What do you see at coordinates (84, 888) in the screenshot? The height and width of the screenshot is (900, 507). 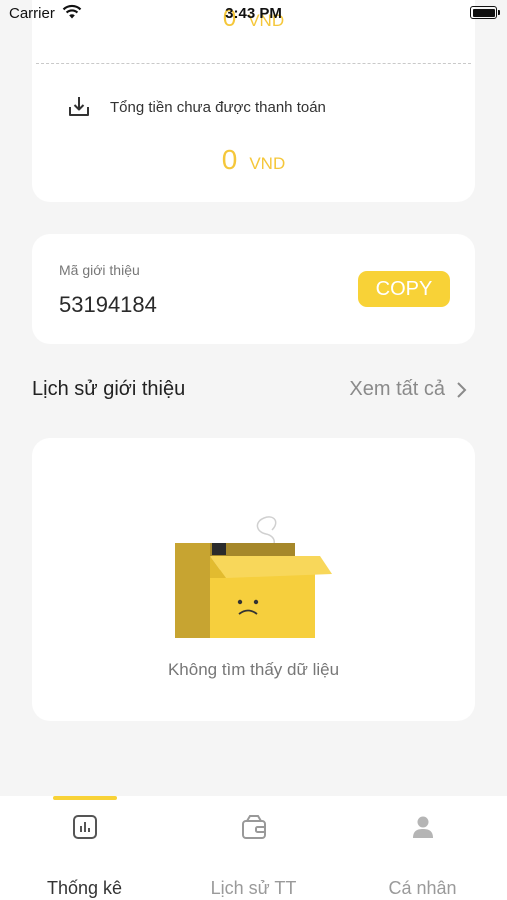 I see `tab-statistics-label: Thống kê` at bounding box center [84, 888].